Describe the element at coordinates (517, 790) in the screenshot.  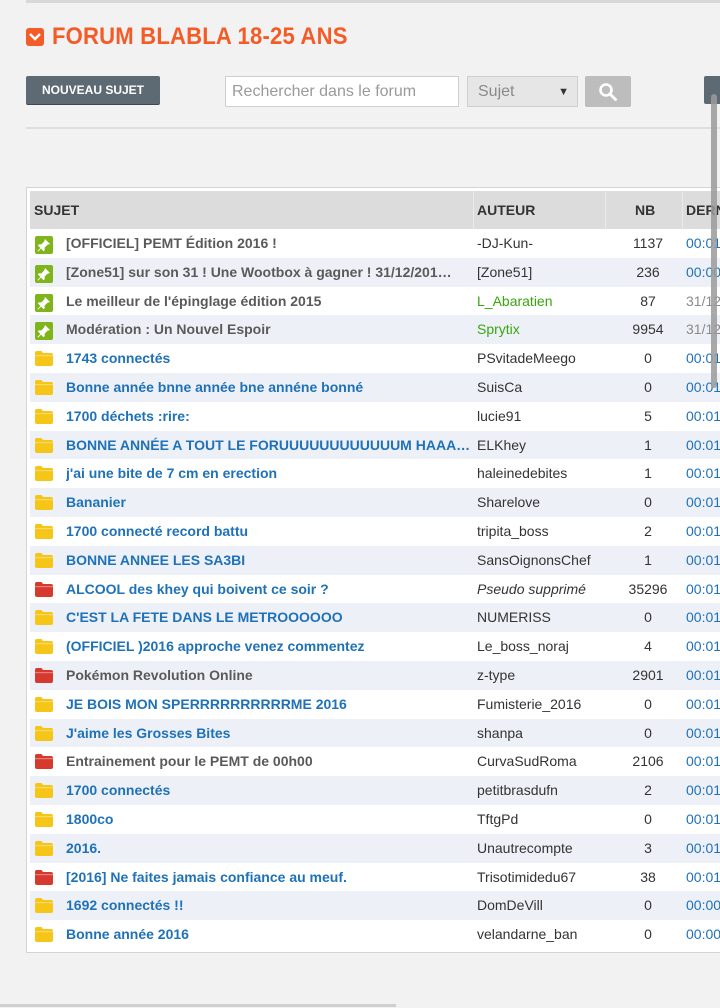
I see `topic-author: petitbrasdufn` at that location.